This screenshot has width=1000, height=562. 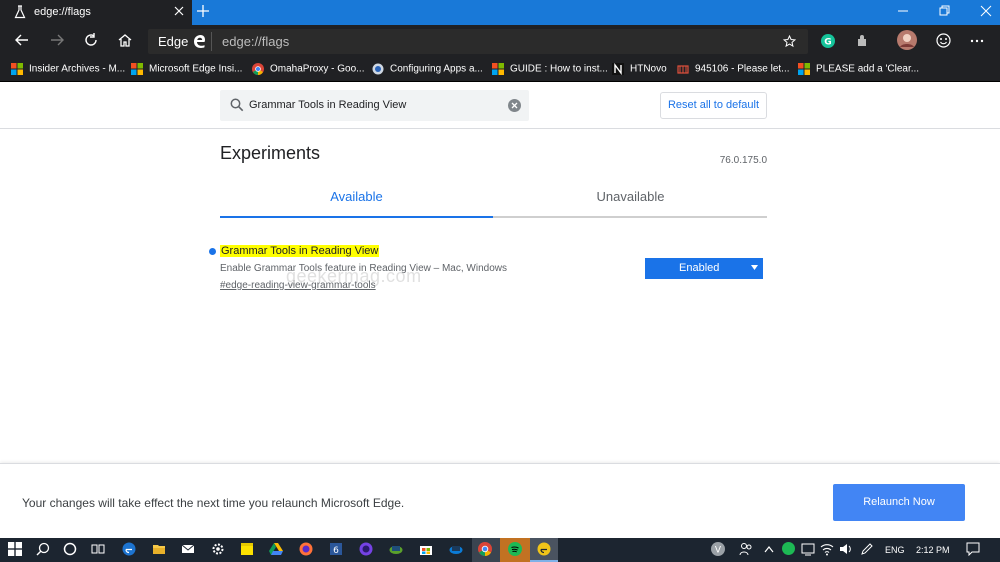 I want to click on globe-icon, so click(x=378, y=69).